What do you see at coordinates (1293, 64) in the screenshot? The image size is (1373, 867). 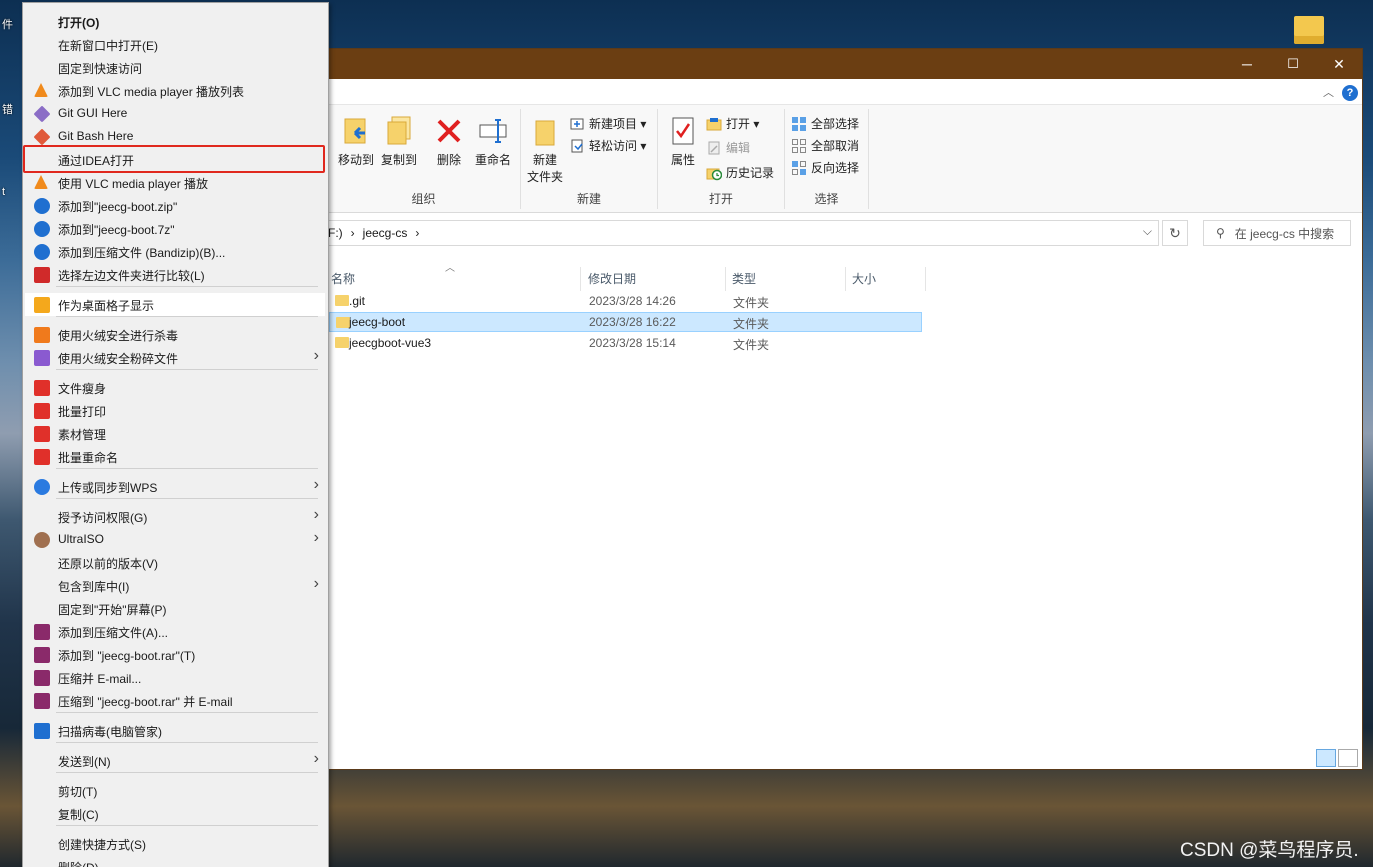 I see `maximize-button: ☐` at bounding box center [1293, 64].